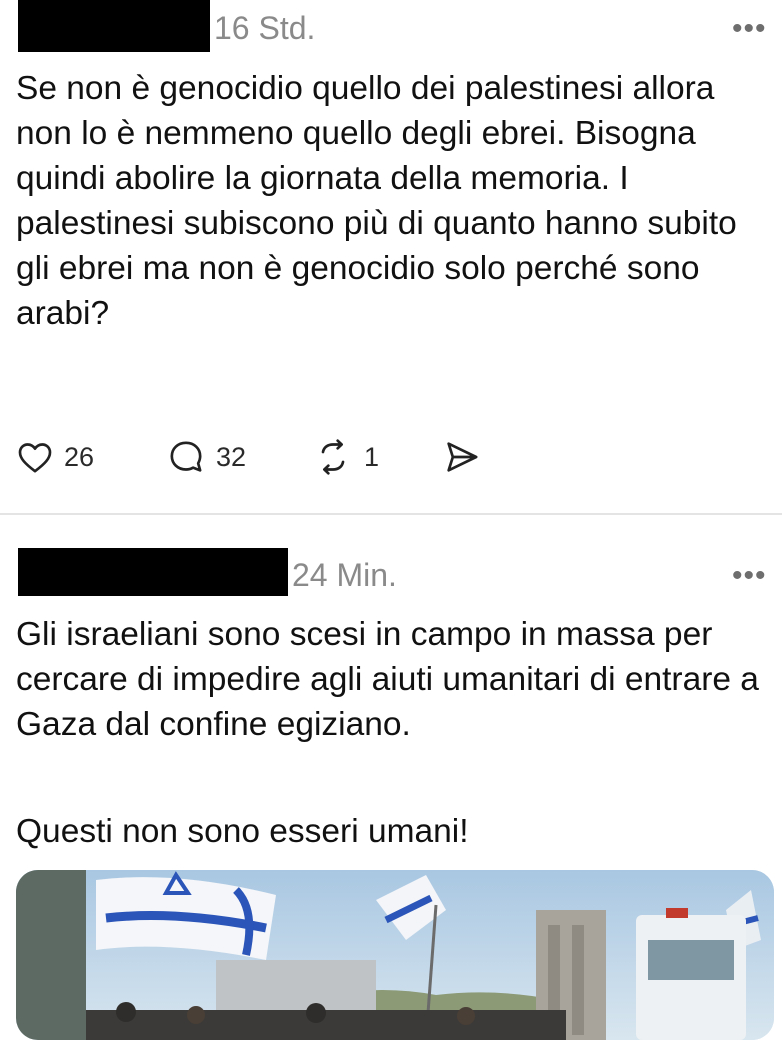 The width and height of the screenshot is (782, 1040). I want to click on share-button, so click(462, 457).